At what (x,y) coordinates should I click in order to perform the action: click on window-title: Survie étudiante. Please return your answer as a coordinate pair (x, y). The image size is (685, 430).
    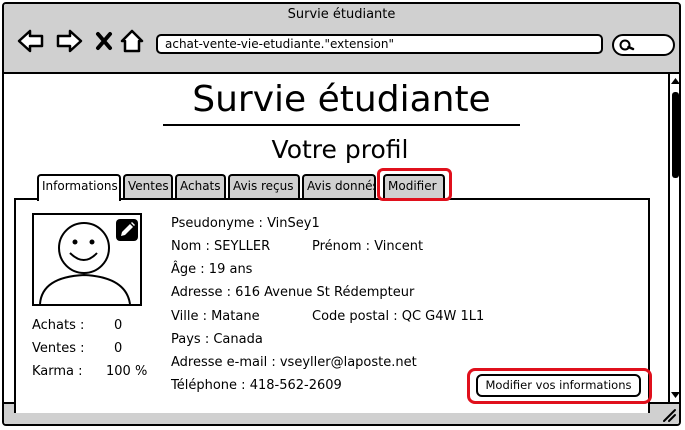
    Looking at the image, I should click on (341, 14).